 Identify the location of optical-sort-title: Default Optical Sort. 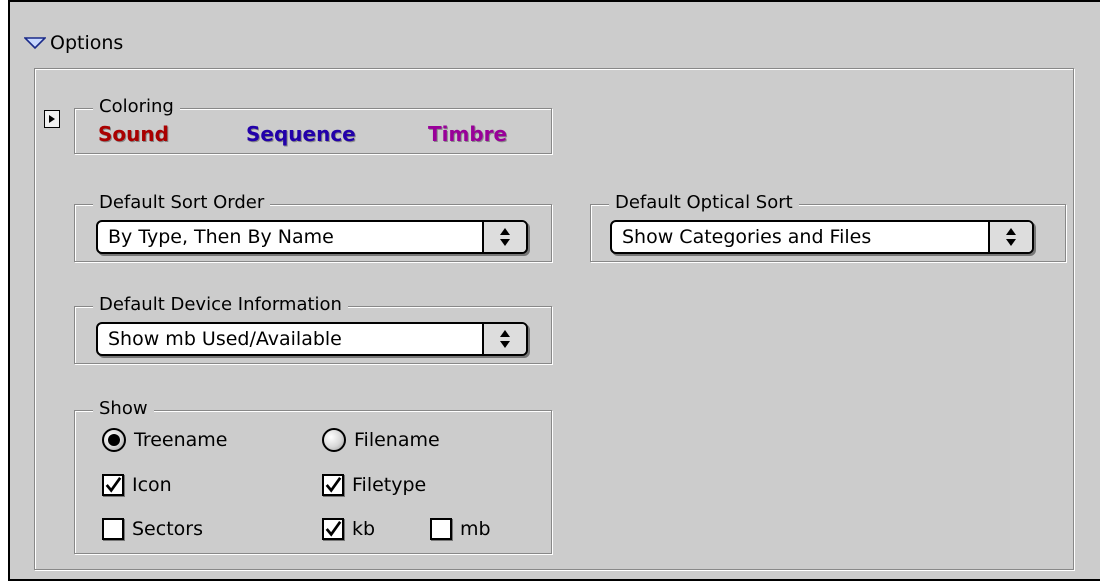
(704, 203).